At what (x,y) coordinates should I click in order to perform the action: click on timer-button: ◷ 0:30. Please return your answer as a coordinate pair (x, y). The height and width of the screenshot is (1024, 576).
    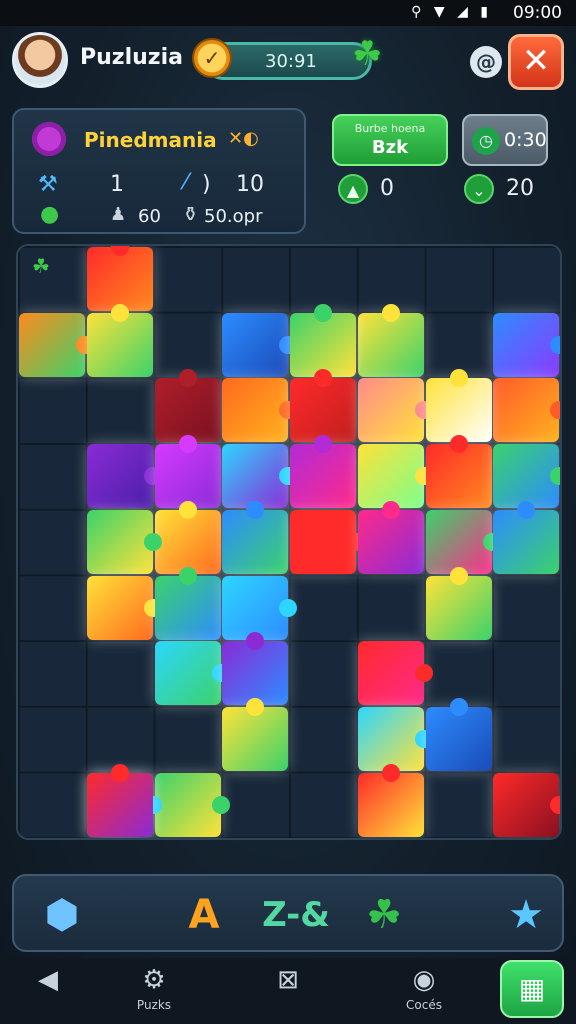
    Looking at the image, I should click on (505, 140).